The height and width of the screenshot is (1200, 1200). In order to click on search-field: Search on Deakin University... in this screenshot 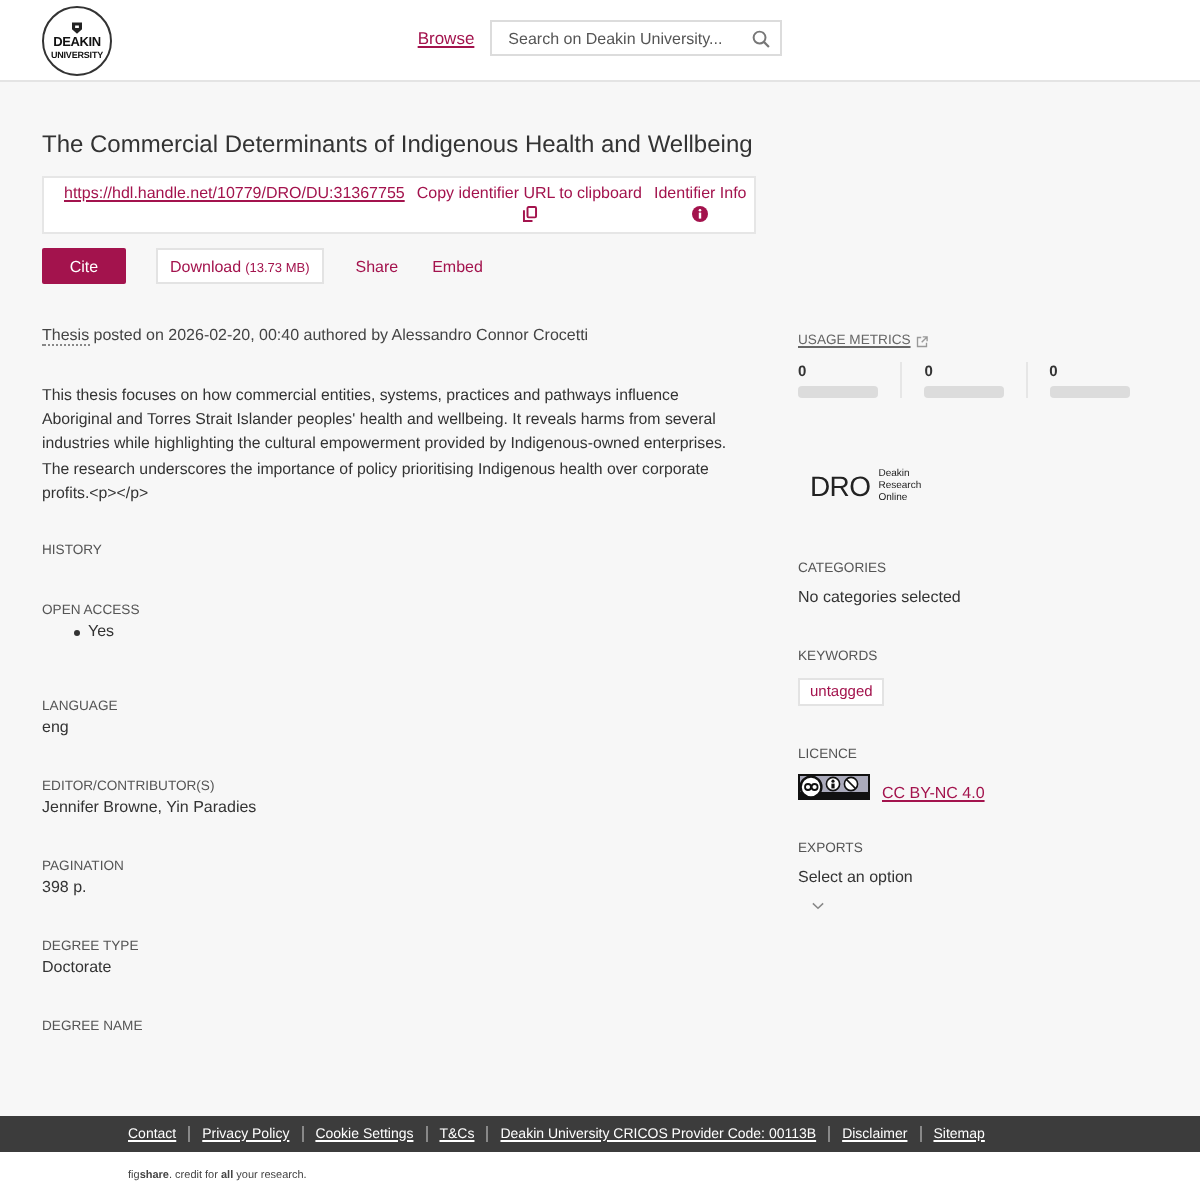, I will do `click(636, 38)`.